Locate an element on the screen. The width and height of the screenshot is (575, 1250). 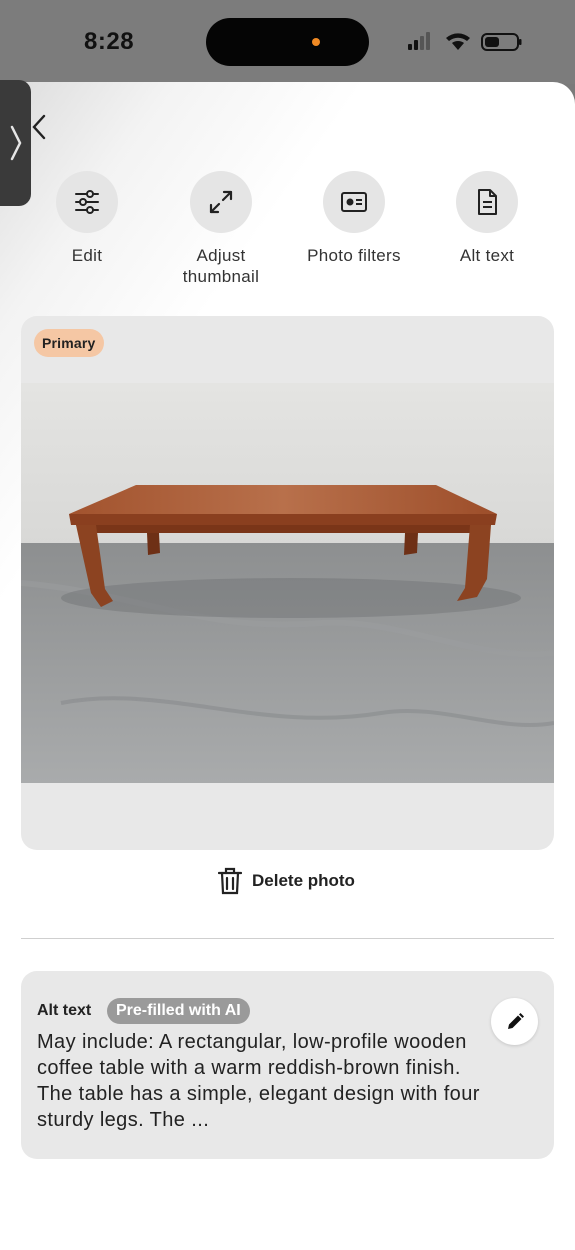
chevron-right-icon is located at coordinates (15, 143).